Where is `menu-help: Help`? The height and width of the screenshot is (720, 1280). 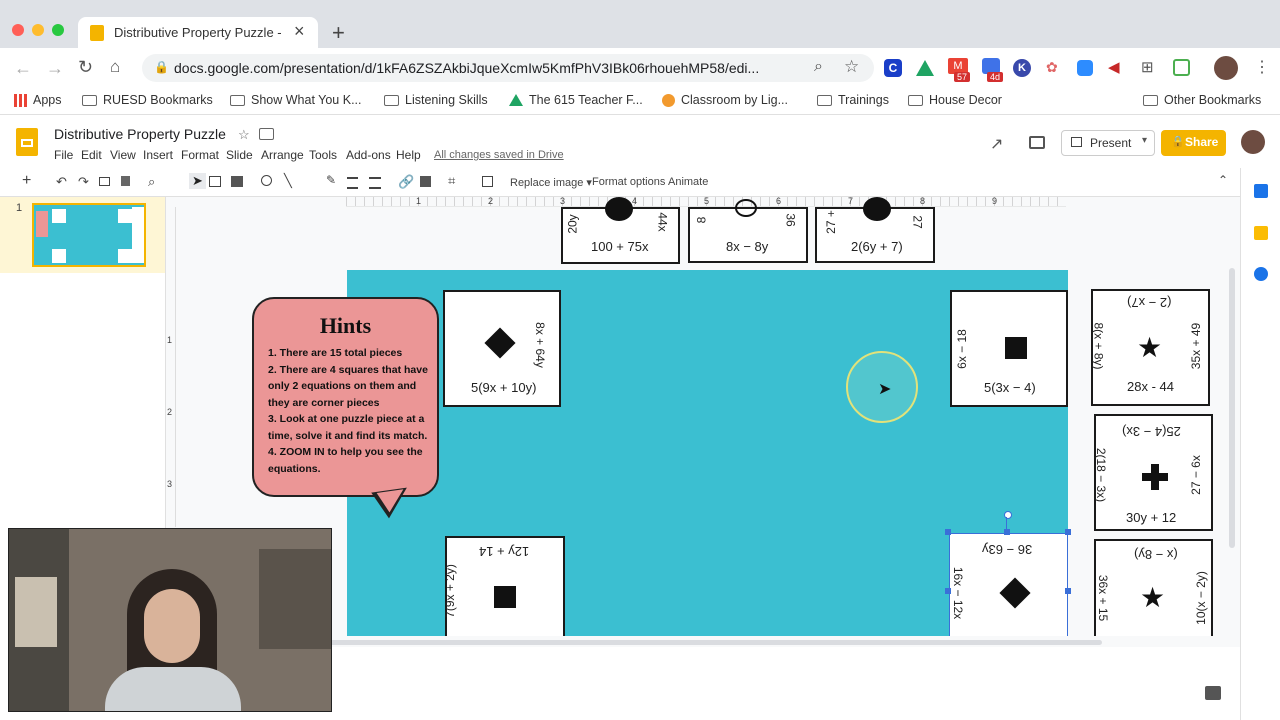
menu-help: Help is located at coordinates (408, 155).